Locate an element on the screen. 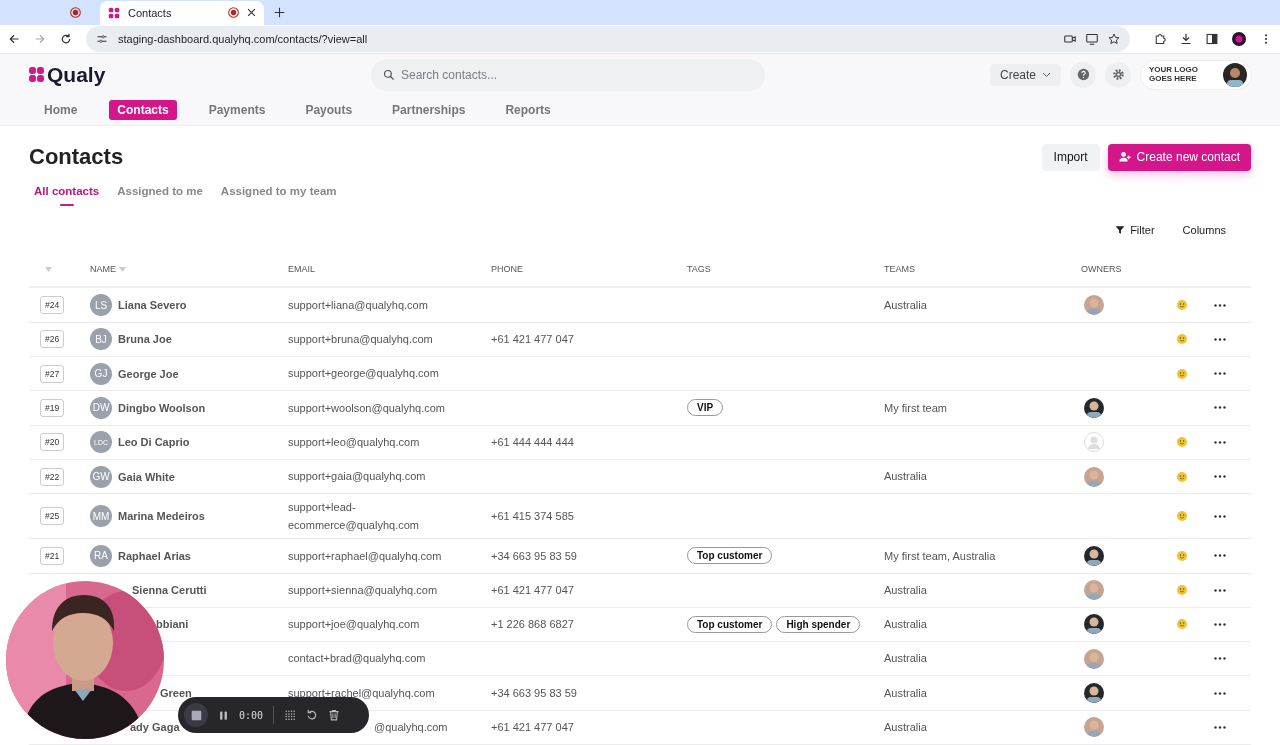 This screenshot has height=745, width=1280. settings-icon is located at coordinates (1118, 75).